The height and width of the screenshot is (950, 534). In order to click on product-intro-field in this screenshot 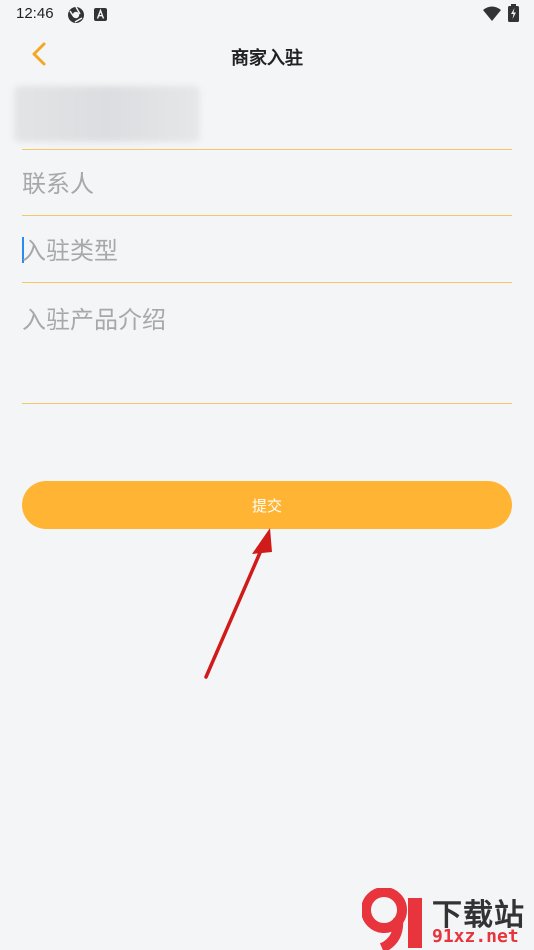, I will do `click(267, 351)`.